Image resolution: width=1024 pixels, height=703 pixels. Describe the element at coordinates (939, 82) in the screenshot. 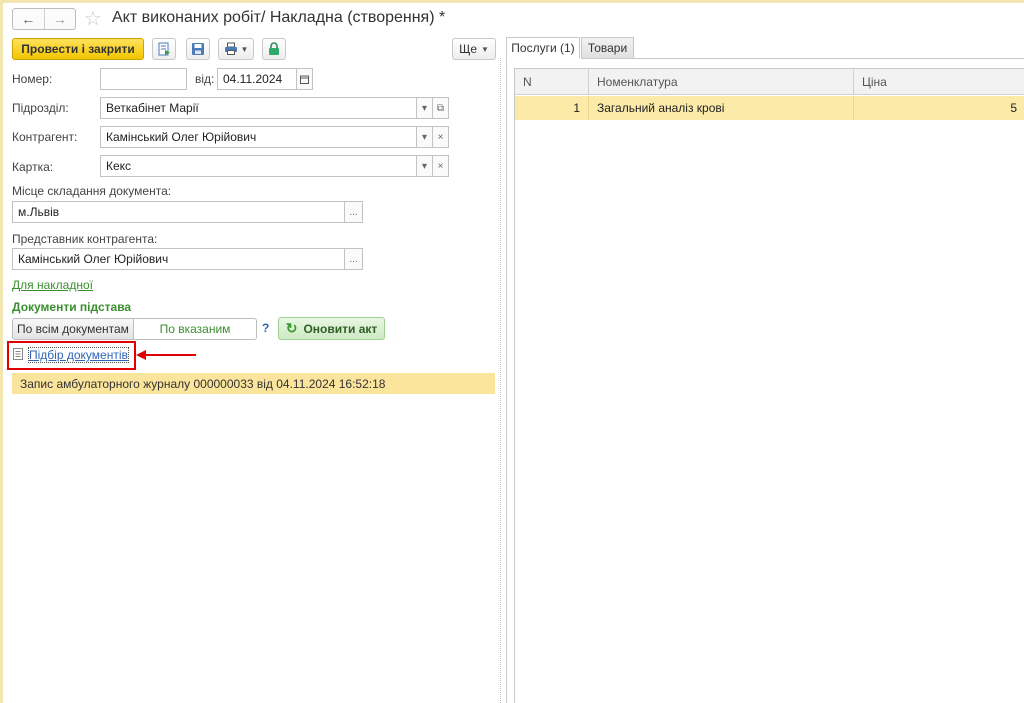

I see `column-header-price: Ціна` at that location.